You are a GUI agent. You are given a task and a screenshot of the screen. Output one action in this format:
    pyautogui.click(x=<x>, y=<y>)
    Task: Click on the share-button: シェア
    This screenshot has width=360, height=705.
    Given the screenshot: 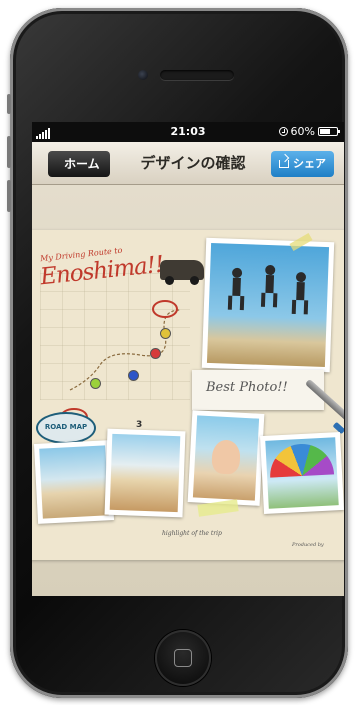 What is the action you would take?
    pyautogui.click(x=302, y=164)
    